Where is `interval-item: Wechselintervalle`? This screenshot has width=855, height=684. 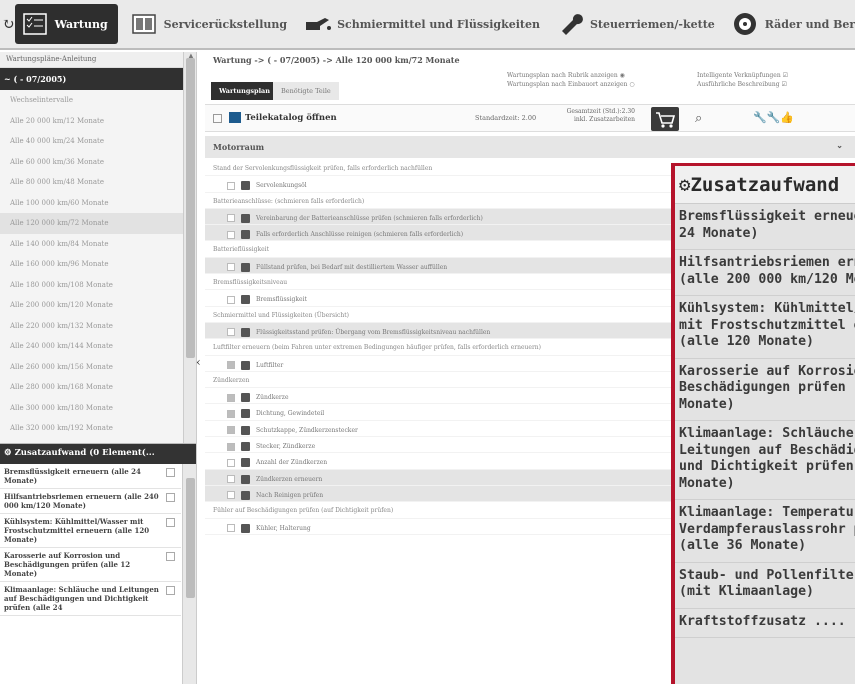 interval-item: Wechselintervalle is located at coordinates (91, 100).